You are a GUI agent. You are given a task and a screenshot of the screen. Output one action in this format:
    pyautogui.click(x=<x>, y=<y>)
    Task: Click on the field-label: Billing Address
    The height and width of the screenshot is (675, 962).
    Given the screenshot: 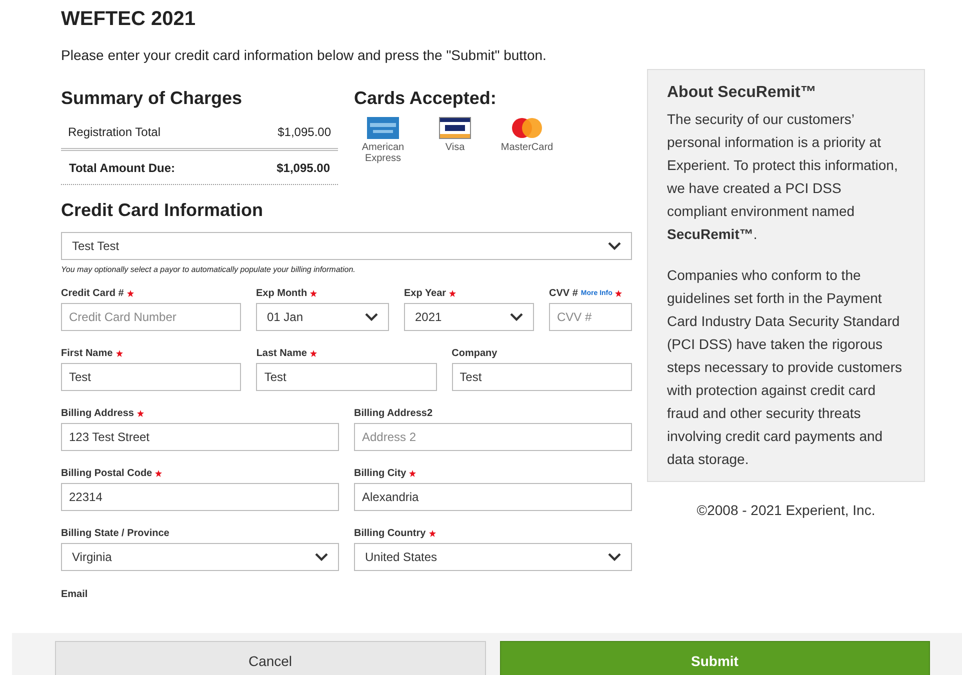 What is the action you would take?
    pyautogui.click(x=97, y=413)
    